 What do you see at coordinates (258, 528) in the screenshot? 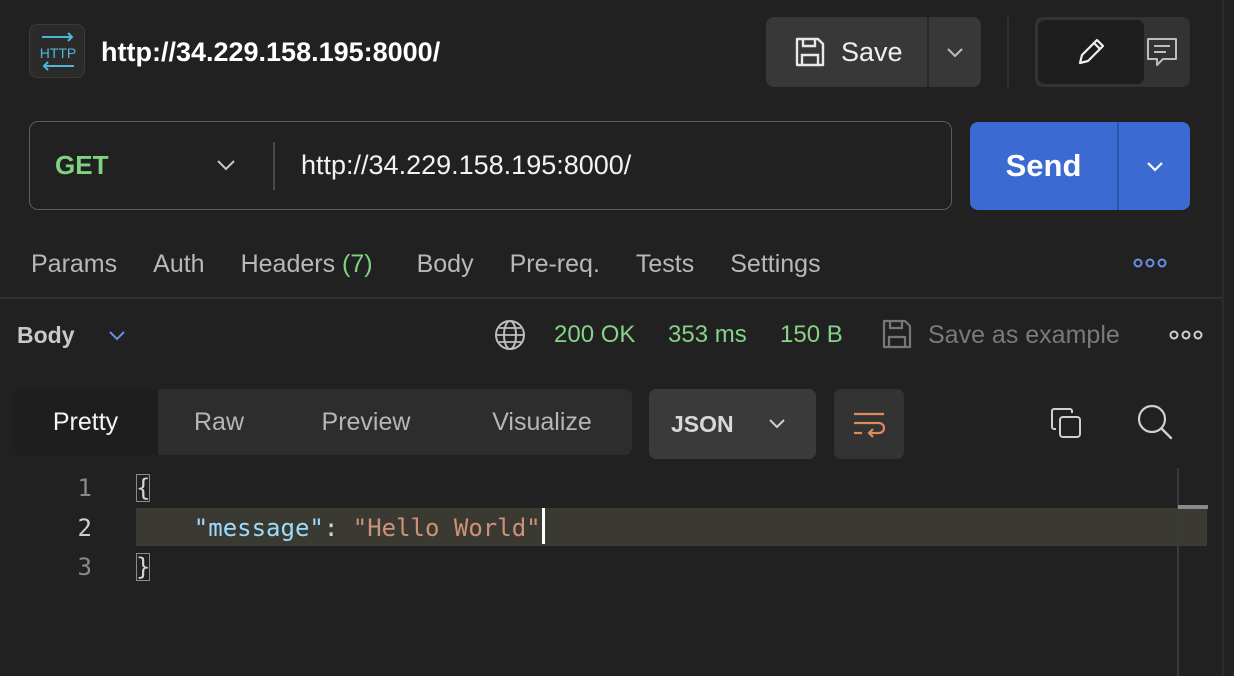
I see `json-key: "message"` at bounding box center [258, 528].